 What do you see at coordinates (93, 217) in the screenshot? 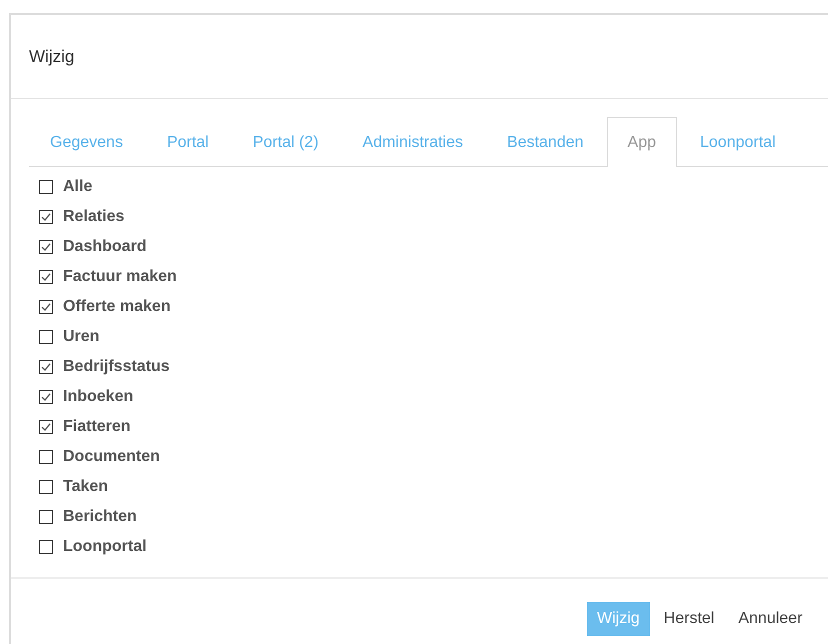
I see `option-label: Relaties` at bounding box center [93, 217].